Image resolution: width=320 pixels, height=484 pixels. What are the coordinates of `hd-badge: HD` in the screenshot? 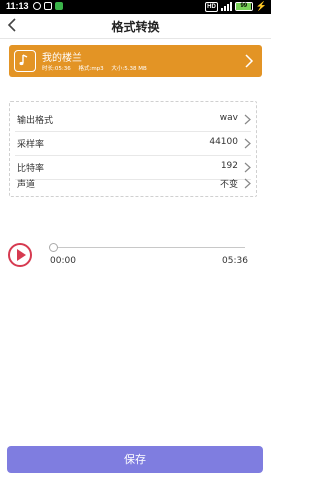 It's located at (211, 6).